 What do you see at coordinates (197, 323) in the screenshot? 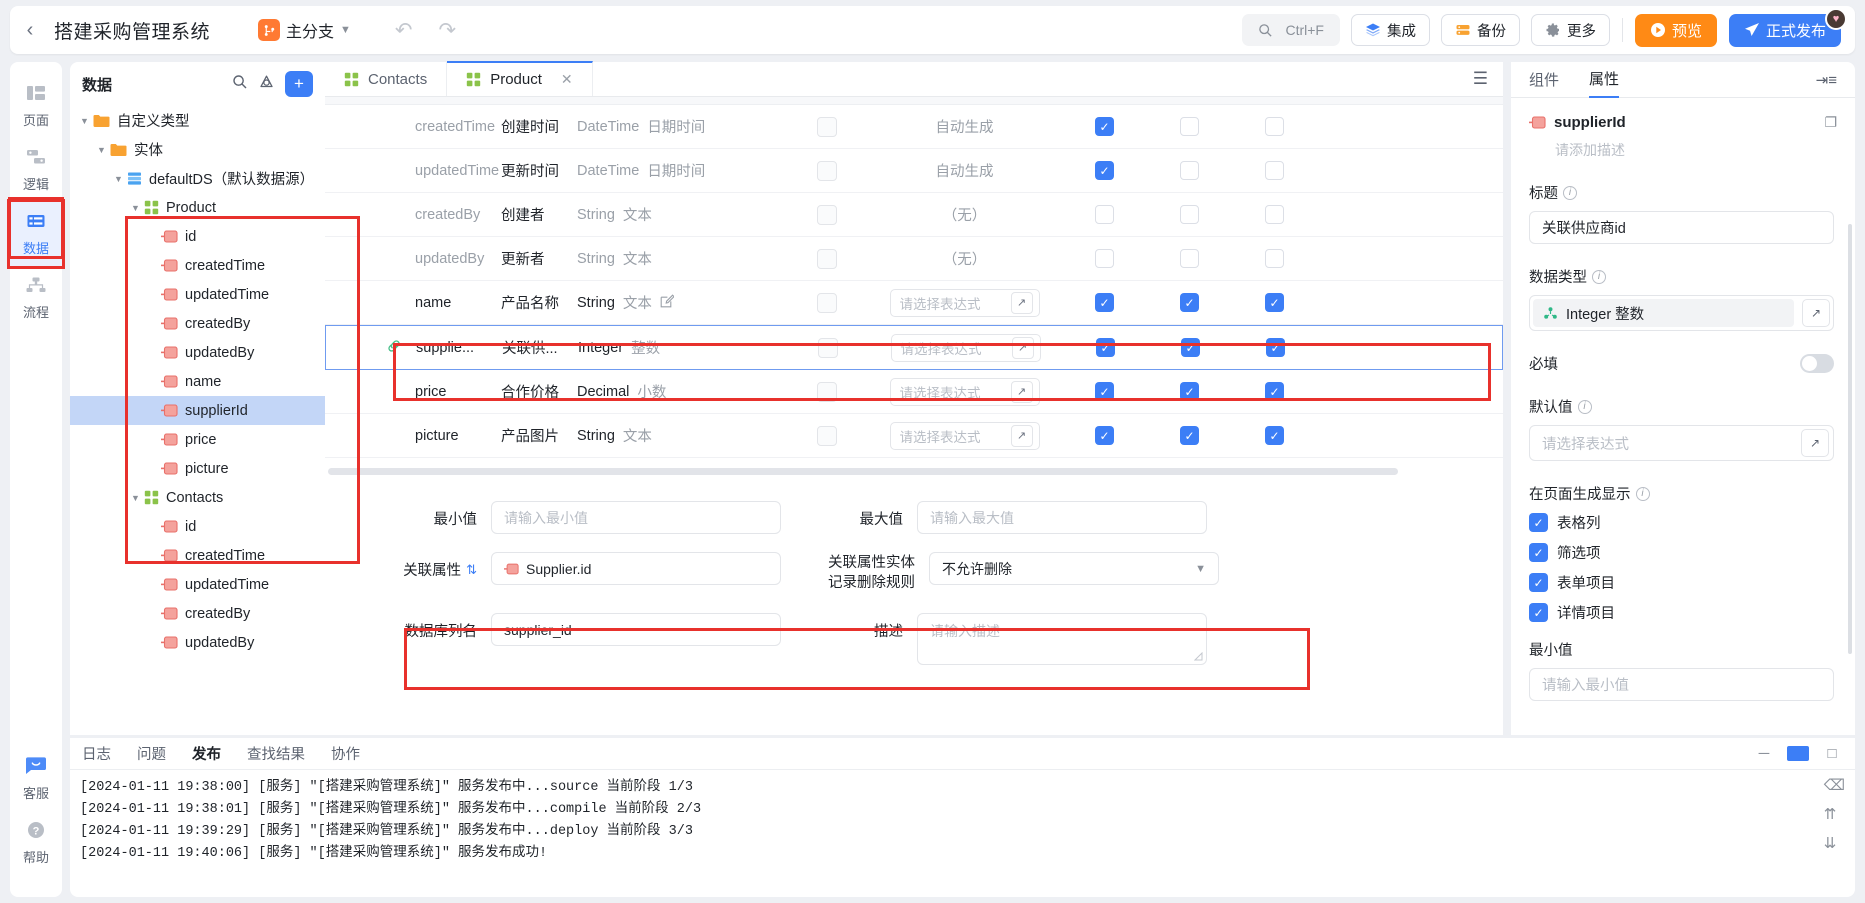
I see `tree-node-createdBy: createdBy` at bounding box center [197, 323].